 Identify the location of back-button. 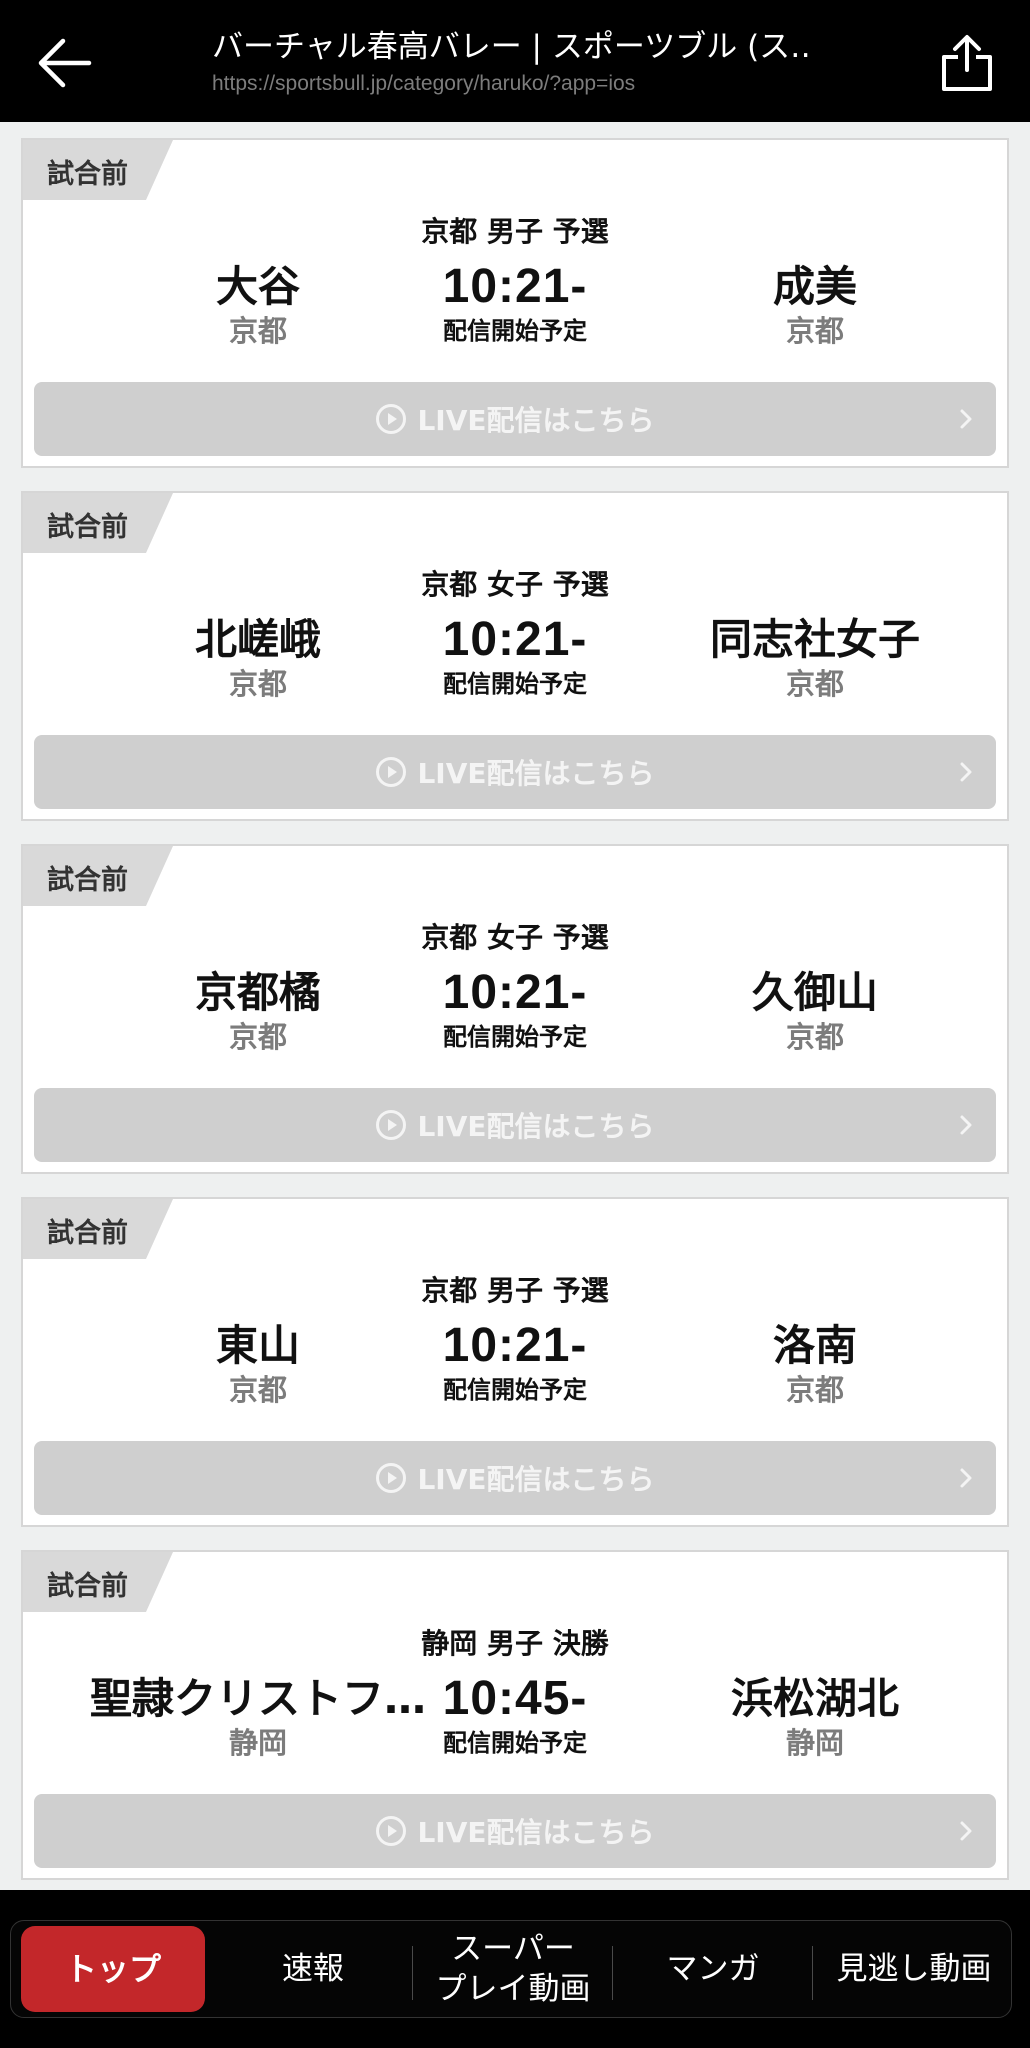
(65, 63).